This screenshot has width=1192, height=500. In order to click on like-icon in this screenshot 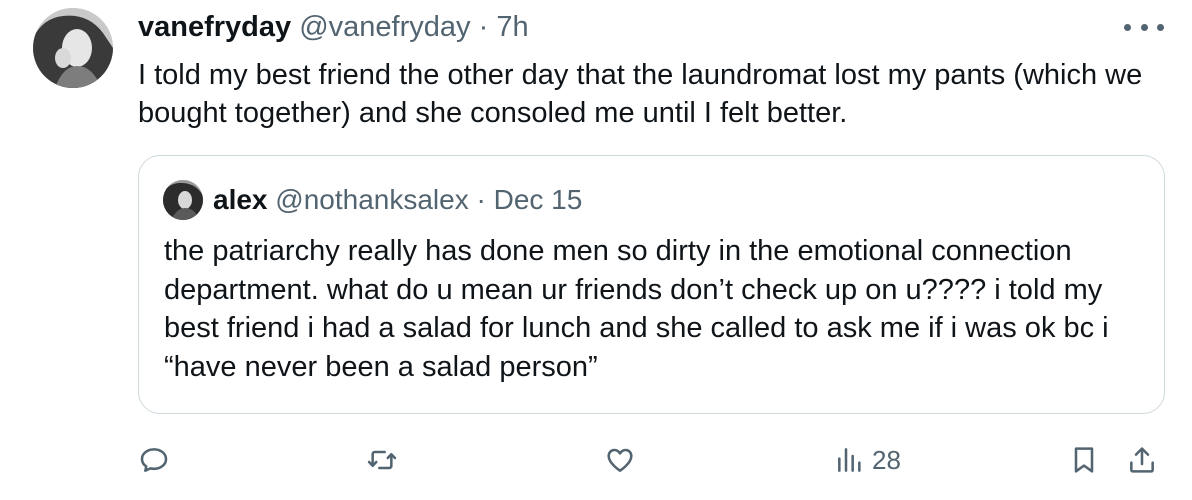, I will do `click(620, 460)`.